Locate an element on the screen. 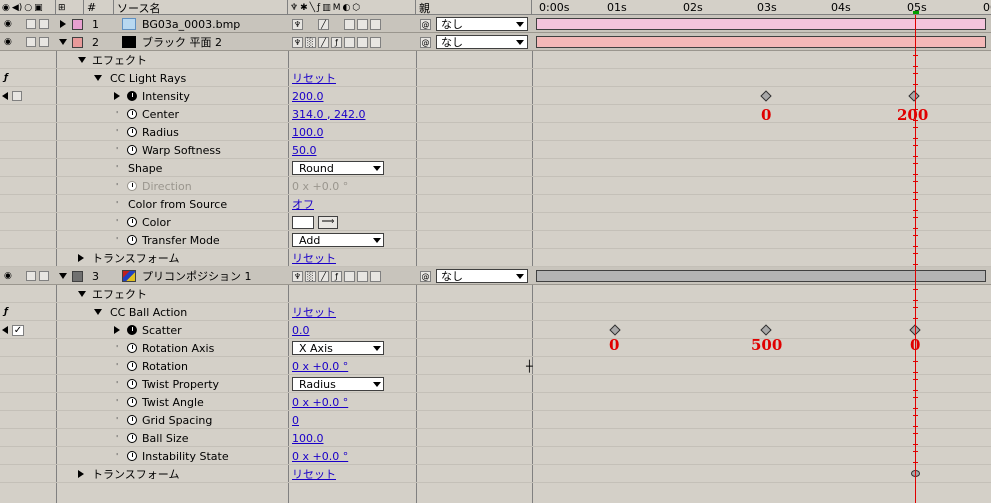 This screenshot has width=991, height=503. layer-1-collapse-switch is located at coordinates (310, 24).